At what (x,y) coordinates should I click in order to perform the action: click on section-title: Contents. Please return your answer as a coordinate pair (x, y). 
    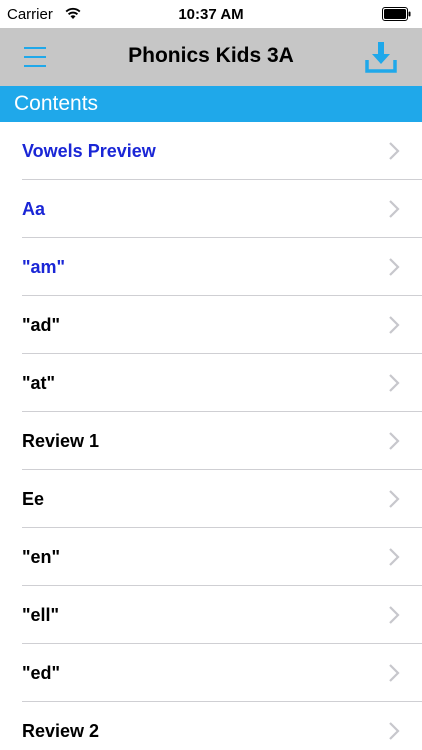
    Looking at the image, I should click on (56, 103).